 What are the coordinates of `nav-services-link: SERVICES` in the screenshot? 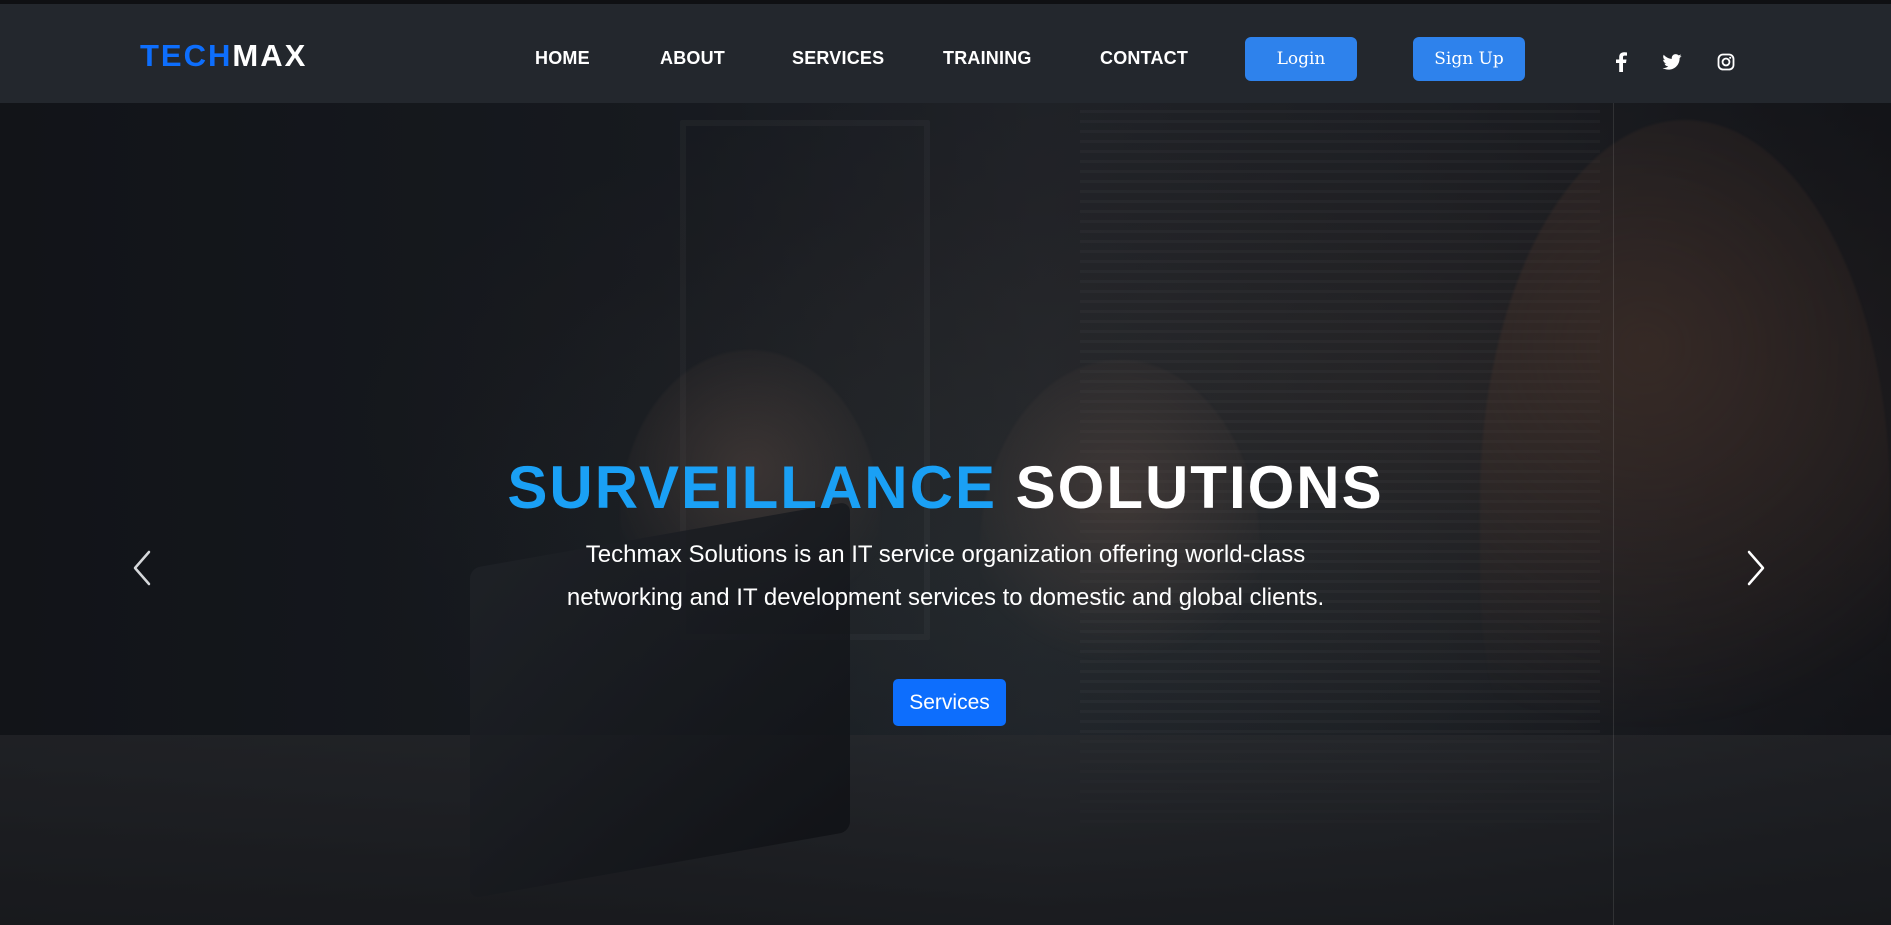 It's located at (838, 58).